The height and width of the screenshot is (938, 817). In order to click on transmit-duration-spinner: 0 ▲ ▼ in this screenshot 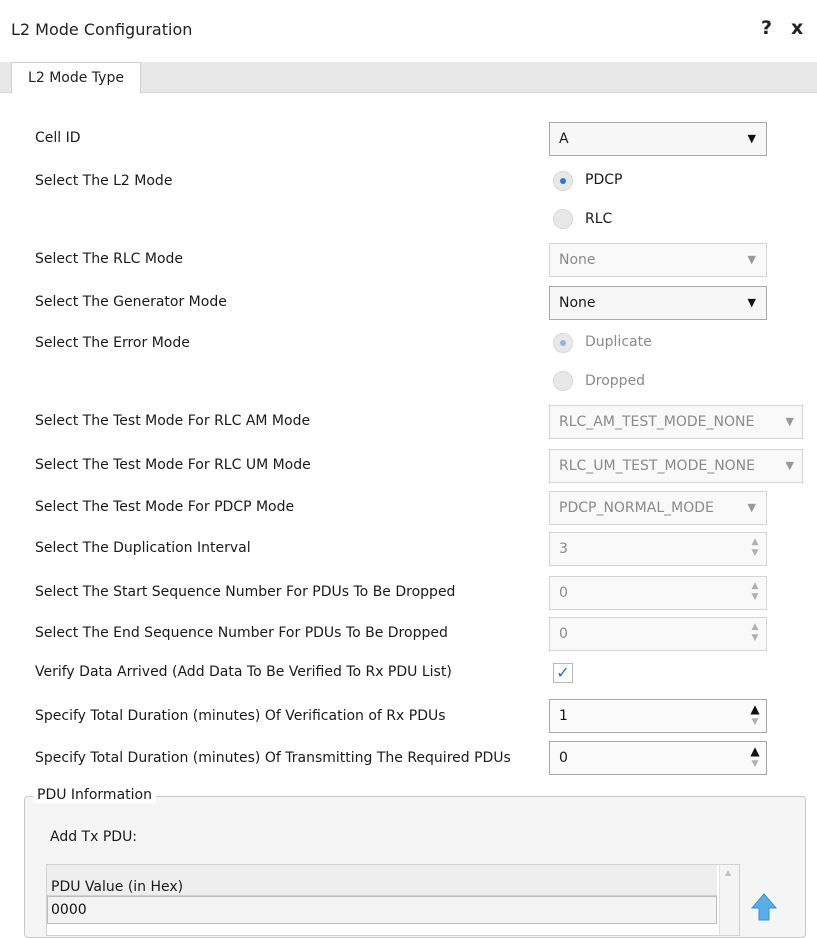, I will do `click(658, 758)`.